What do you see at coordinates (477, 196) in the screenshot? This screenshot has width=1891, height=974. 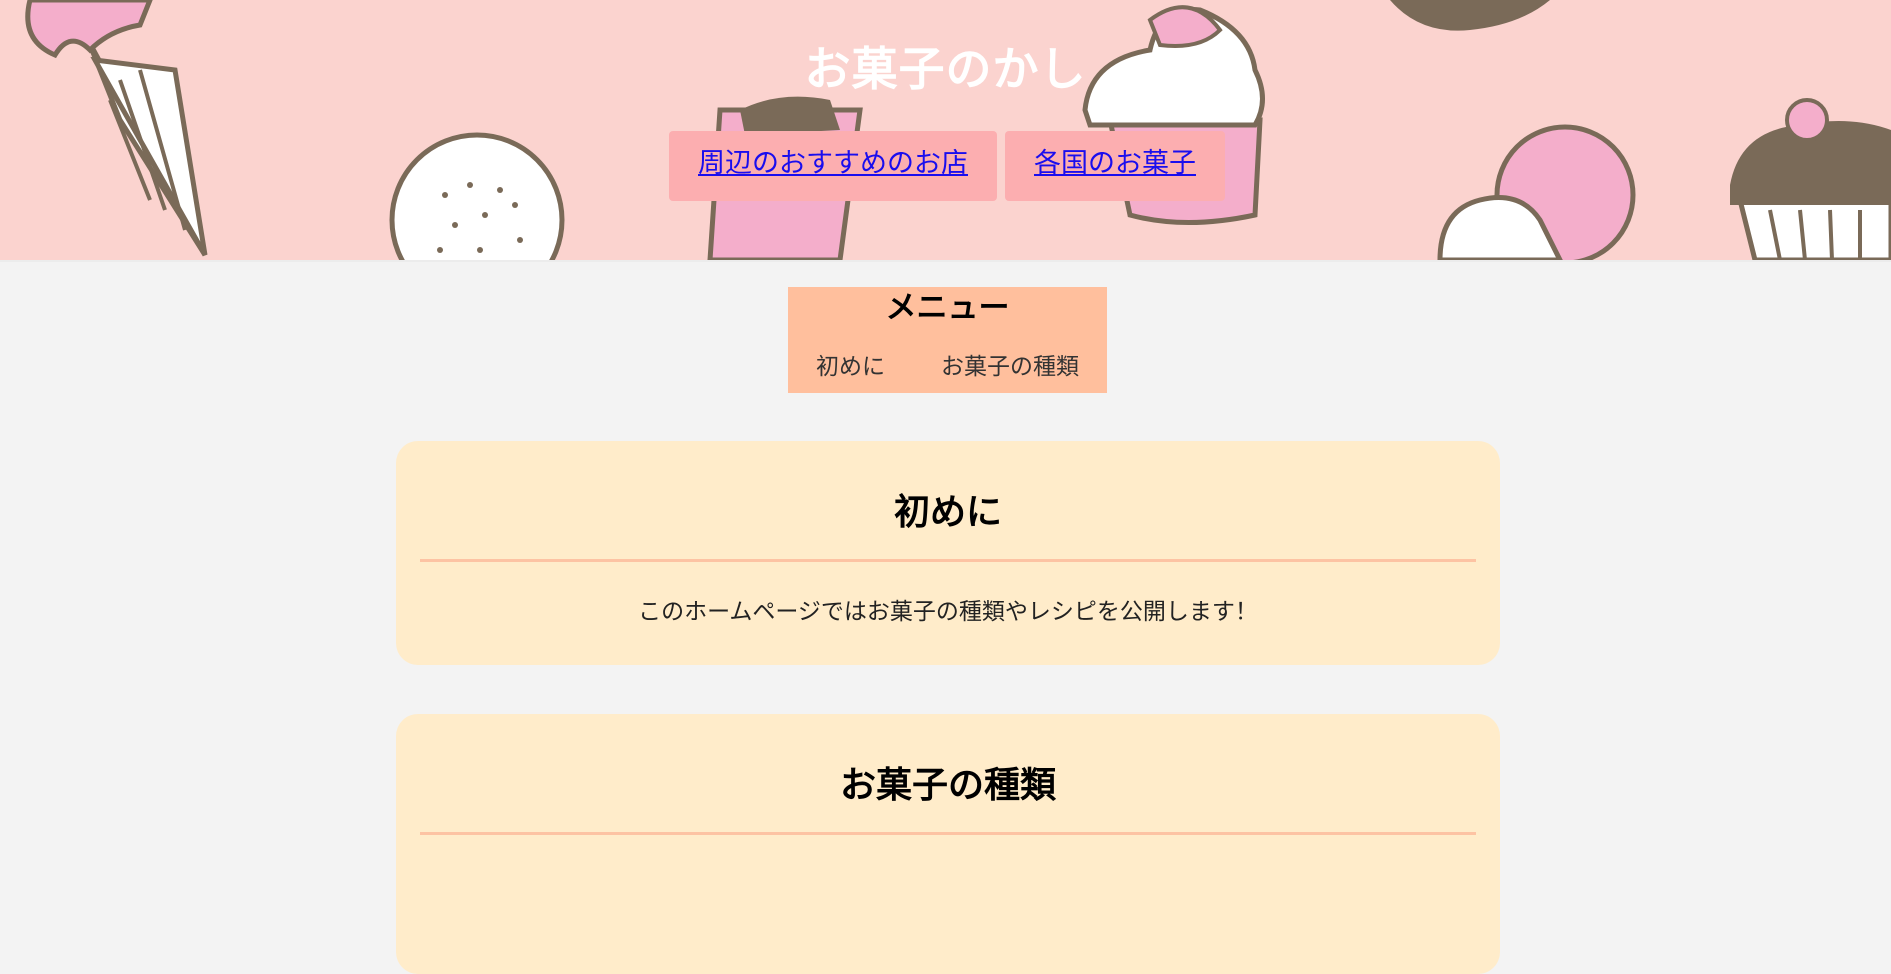 I see `cookie-illustration` at bounding box center [477, 196].